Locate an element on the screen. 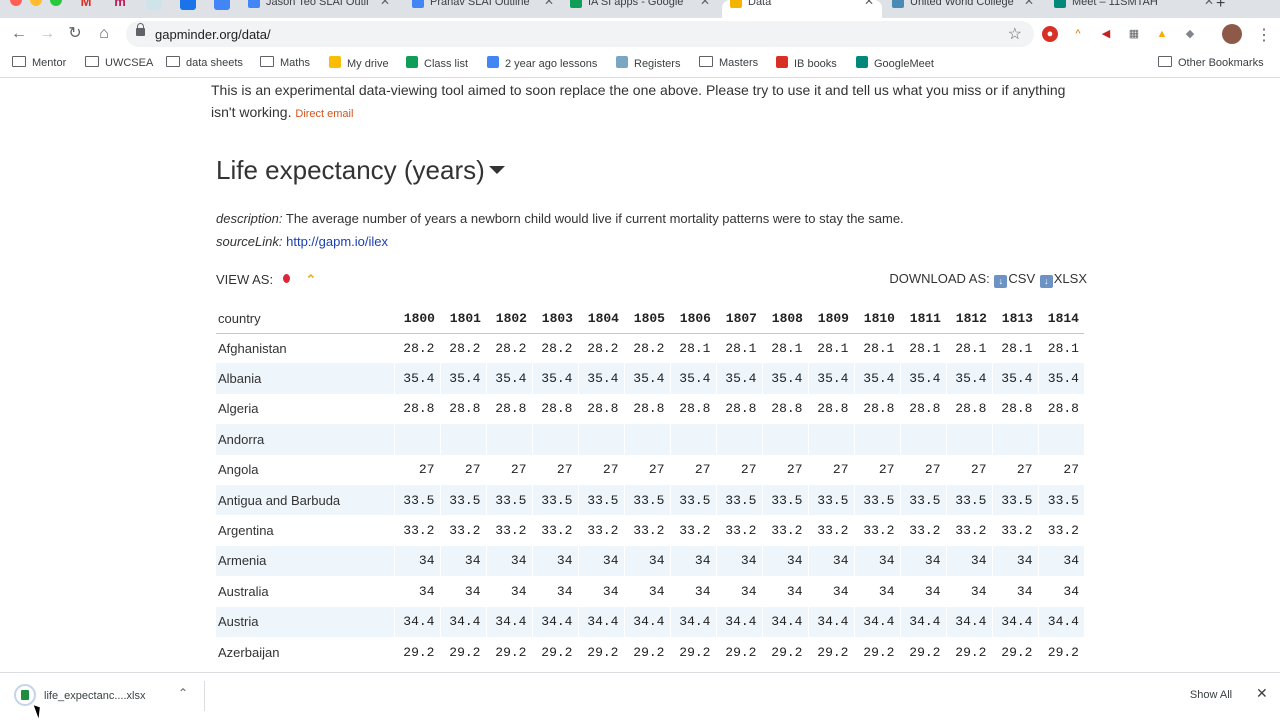 Image resolution: width=1280 pixels, height=720 pixels. moodle-icon: m is located at coordinates (120, 5).